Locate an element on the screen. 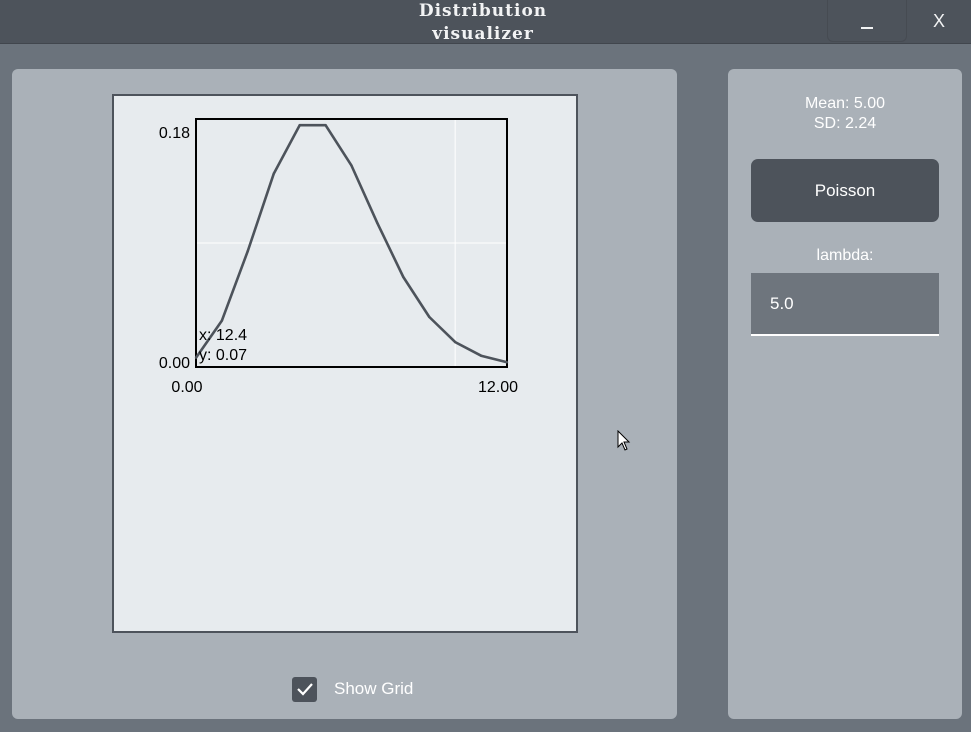 The height and width of the screenshot is (732, 971). title-bar: Distribution visualizer X is located at coordinates (485, 22).